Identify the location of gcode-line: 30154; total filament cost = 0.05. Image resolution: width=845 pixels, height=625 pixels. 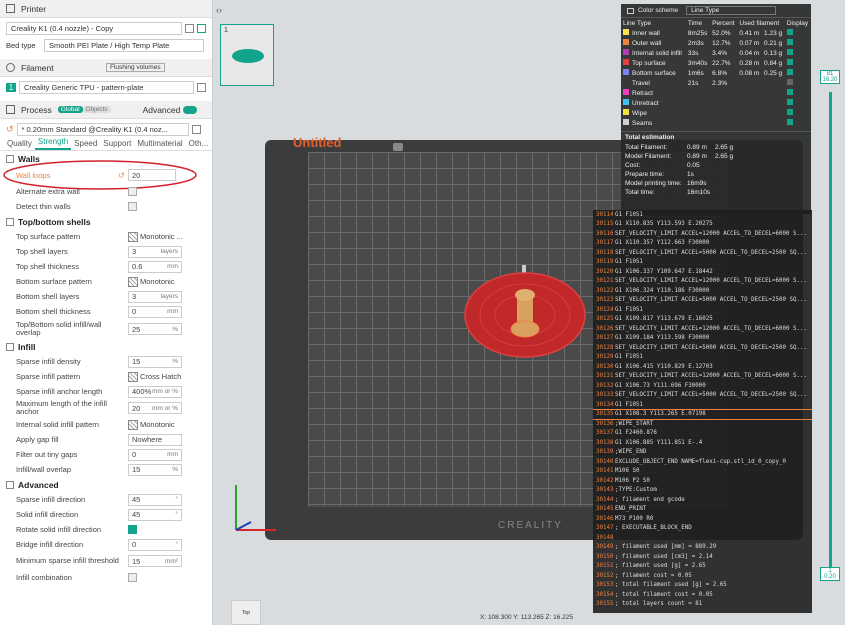
(702, 595).